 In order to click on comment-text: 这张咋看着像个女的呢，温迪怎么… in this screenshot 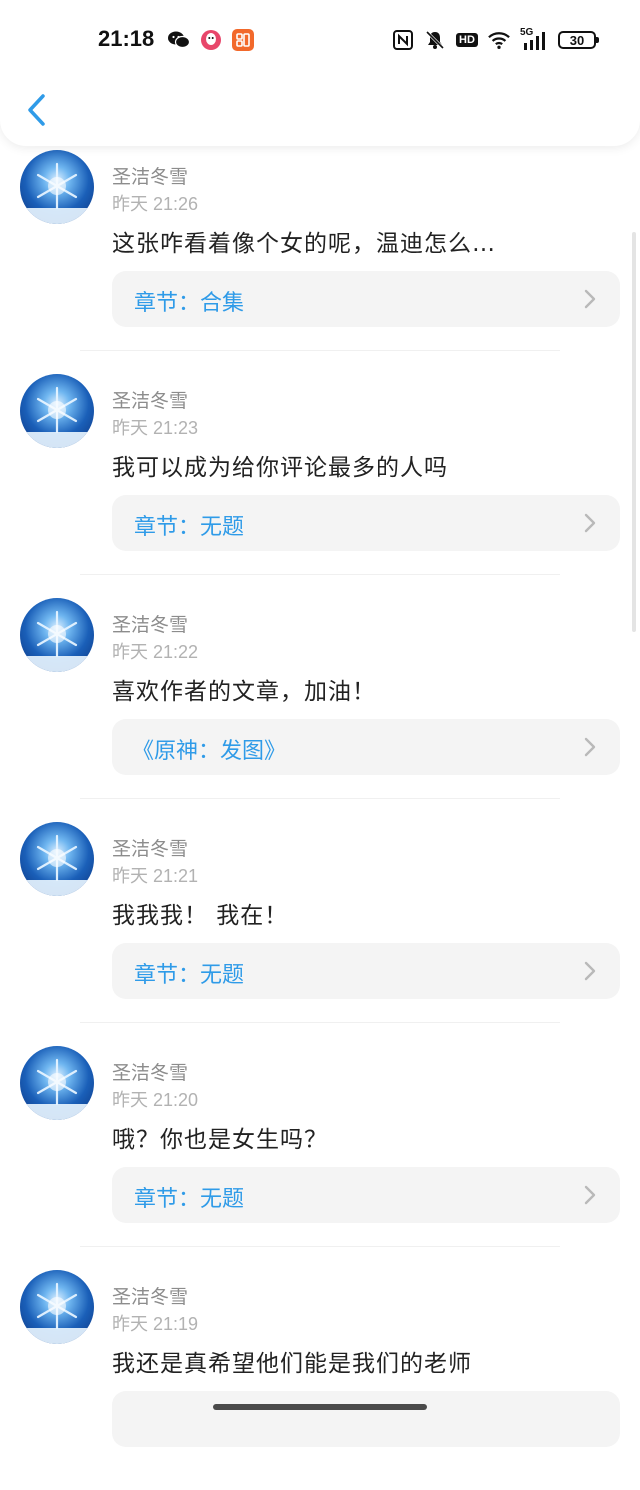, I will do `click(304, 241)`.